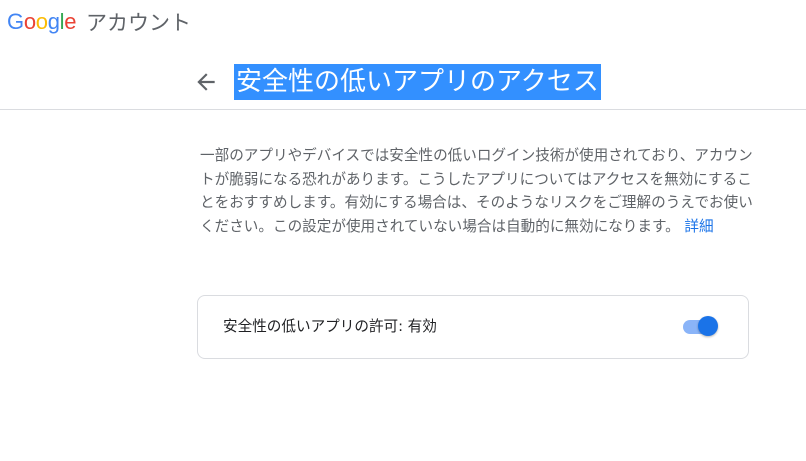 The image size is (806, 461). I want to click on setting-card: 安全性の低いアプリの許可: 有効, so click(473, 327).